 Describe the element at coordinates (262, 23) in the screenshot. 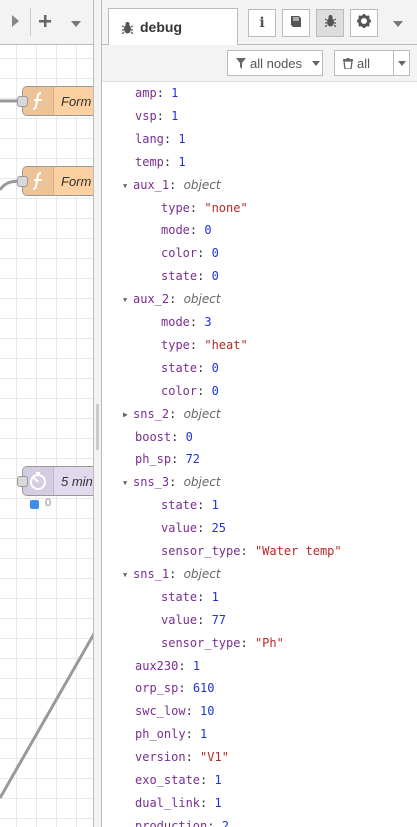

I see `info-button: i` at that location.